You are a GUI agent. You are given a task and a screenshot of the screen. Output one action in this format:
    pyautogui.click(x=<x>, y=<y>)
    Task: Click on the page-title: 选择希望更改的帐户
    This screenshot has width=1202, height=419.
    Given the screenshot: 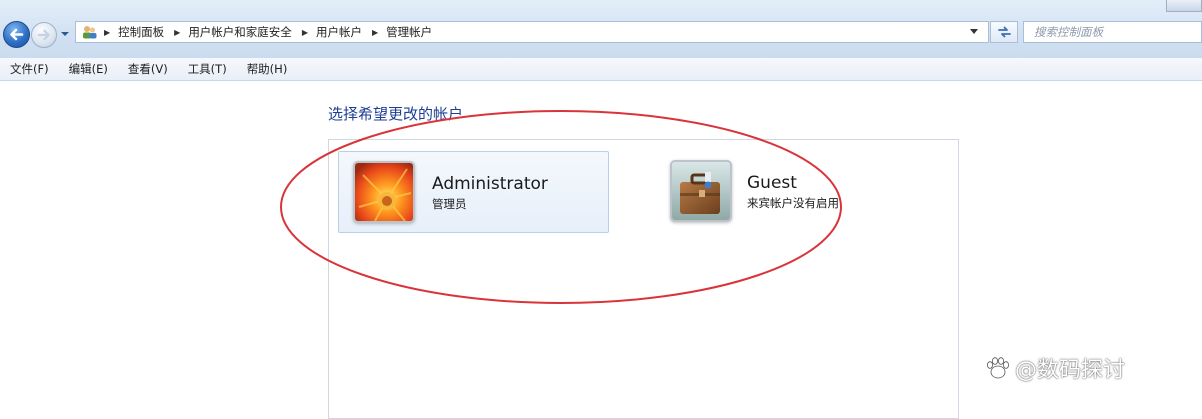 What is the action you would take?
    pyautogui.click(x=396, y=114)
    